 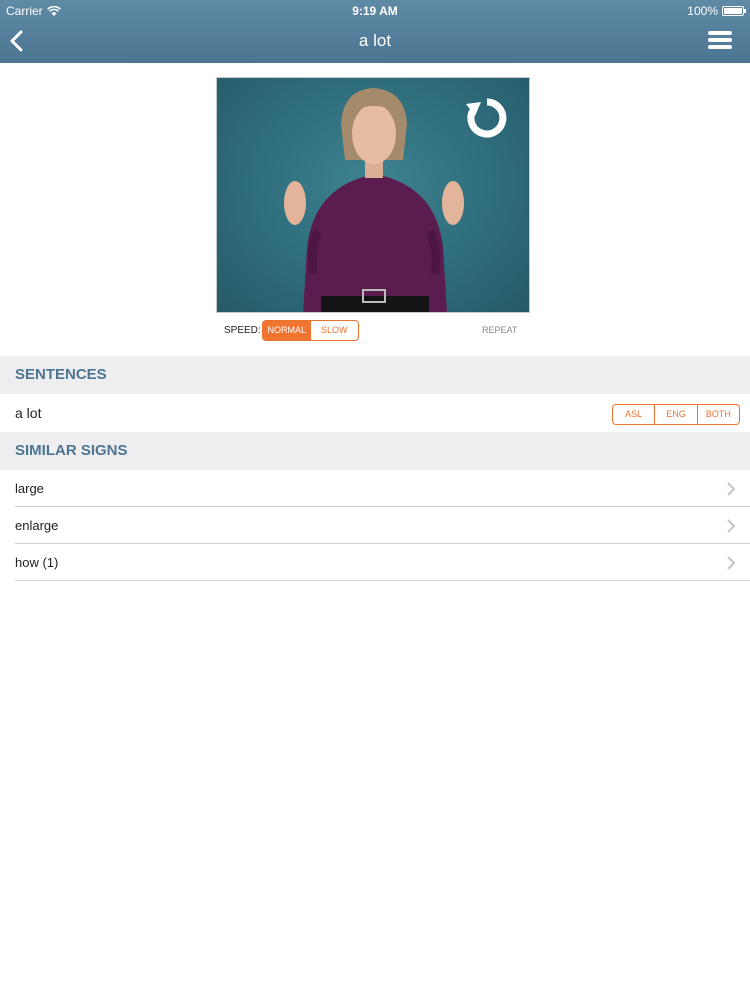 What do you see at coordinates (382, 525) in the screenshot?
I see `list-item: enlarge` at bounding box center [382, 525].